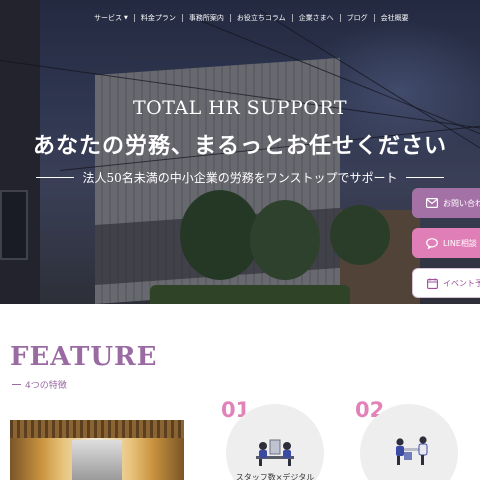 The width and height of the screenshot is (480, 480). What do you see at coordinates (261, 18) in the screenshot?
I see `nav-item-column: お役立ちコラム` at bounding box center [261, 18].